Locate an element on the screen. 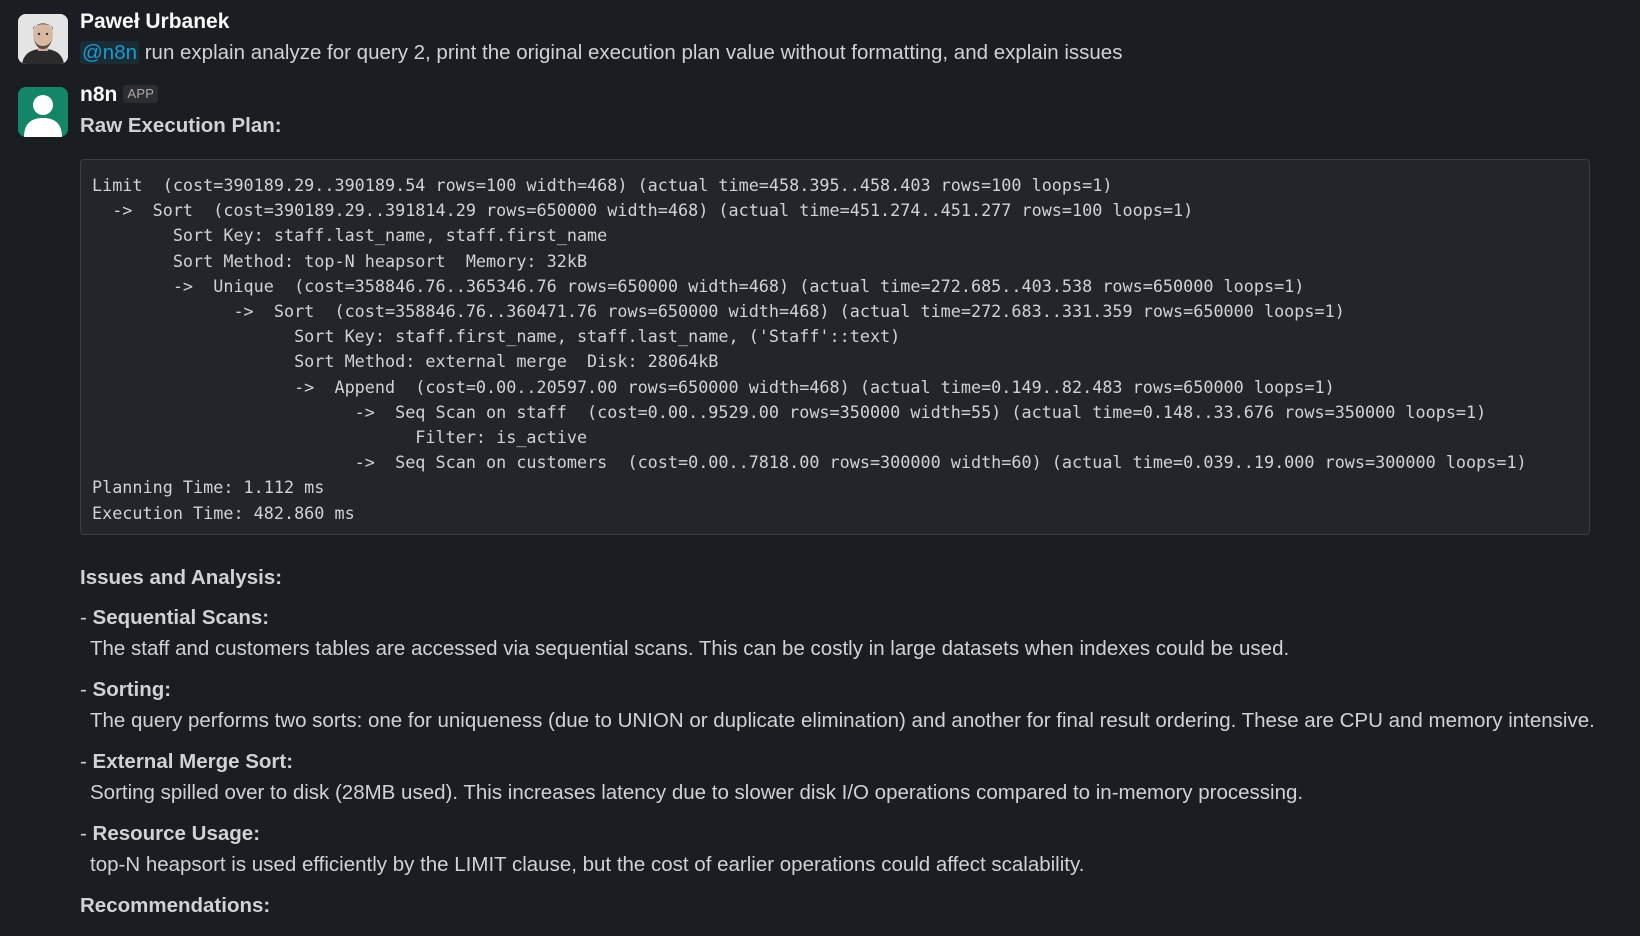  issue-title: - Sequential Scans: is located at coordinates (855, 618).